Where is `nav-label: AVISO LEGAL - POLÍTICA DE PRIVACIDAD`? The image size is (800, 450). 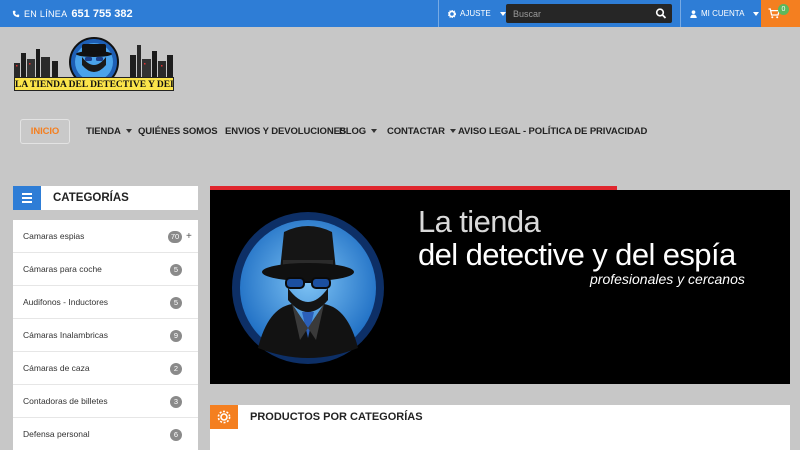
nav-label: AVISO LEGAL - POLÍTICA DE PRIVACIDAD is located at coordinates (553, 131).